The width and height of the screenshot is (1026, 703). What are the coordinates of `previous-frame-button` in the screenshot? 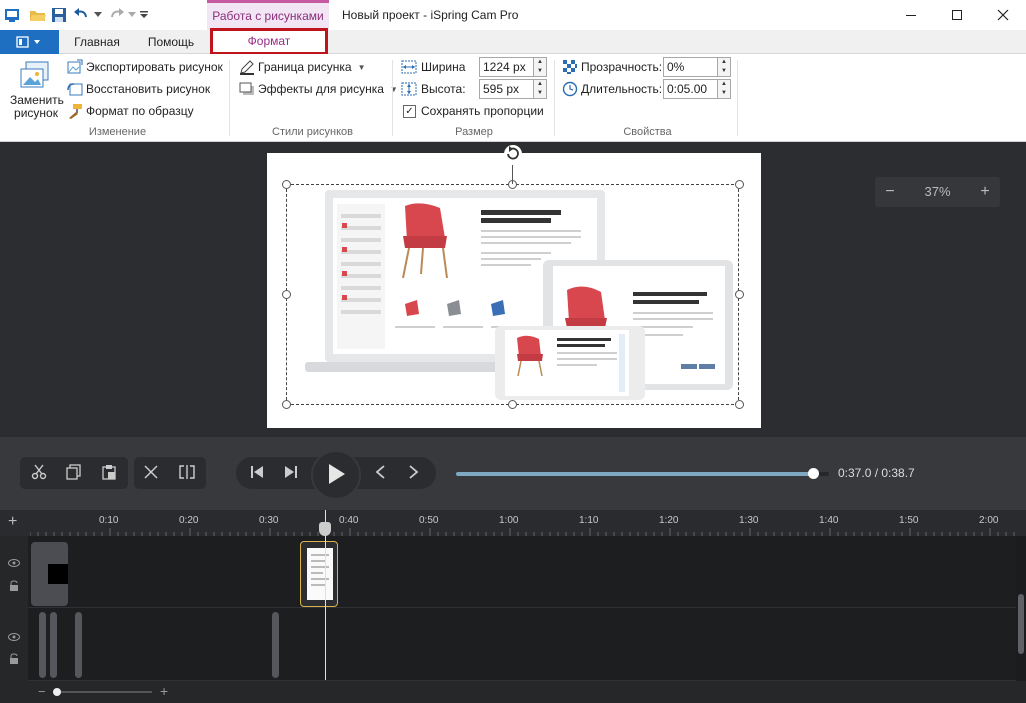 It's located at (380, 473).